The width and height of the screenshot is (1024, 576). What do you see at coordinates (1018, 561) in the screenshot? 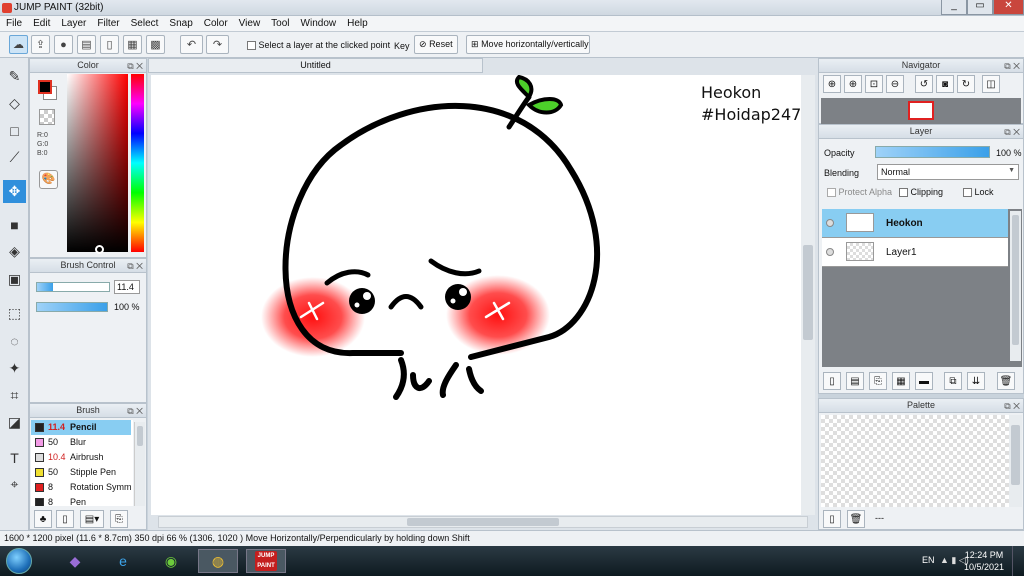
I see `show-desktop-button` at bounding box center [1018, 561].